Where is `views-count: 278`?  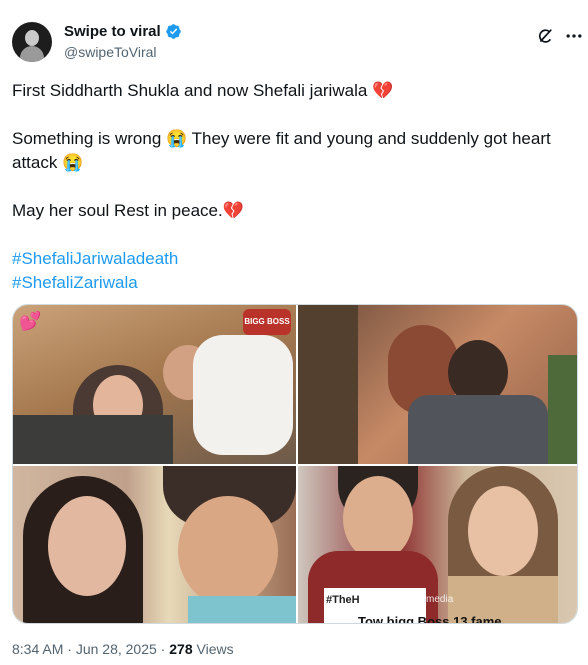 views-count: 278 is located at coordinates (180, 649).